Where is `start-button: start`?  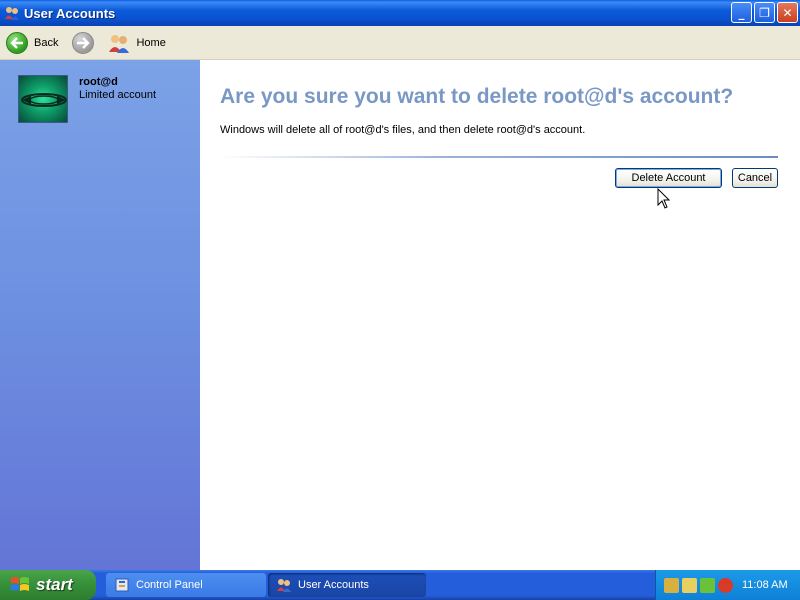
start-button: start is located at coordinates (48, 585).